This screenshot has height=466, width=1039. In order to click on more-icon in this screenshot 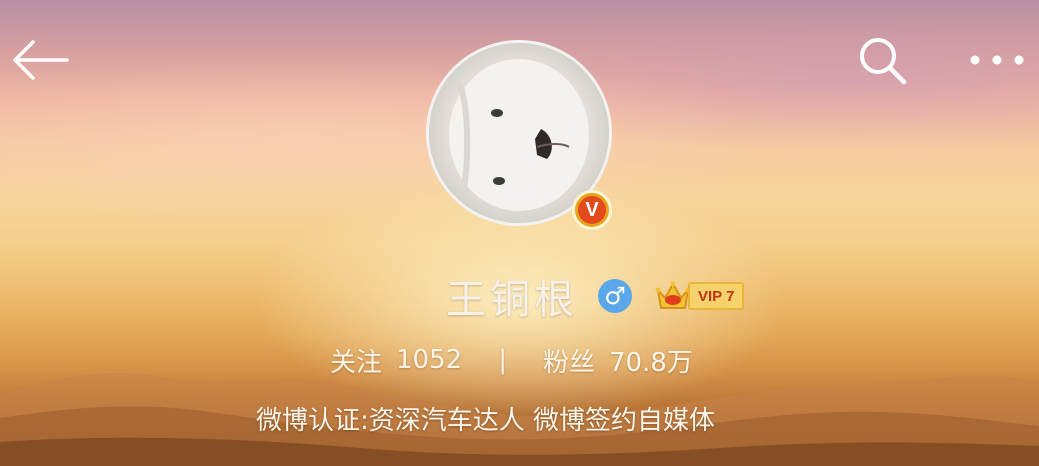, I will do `click(997, 60)`.